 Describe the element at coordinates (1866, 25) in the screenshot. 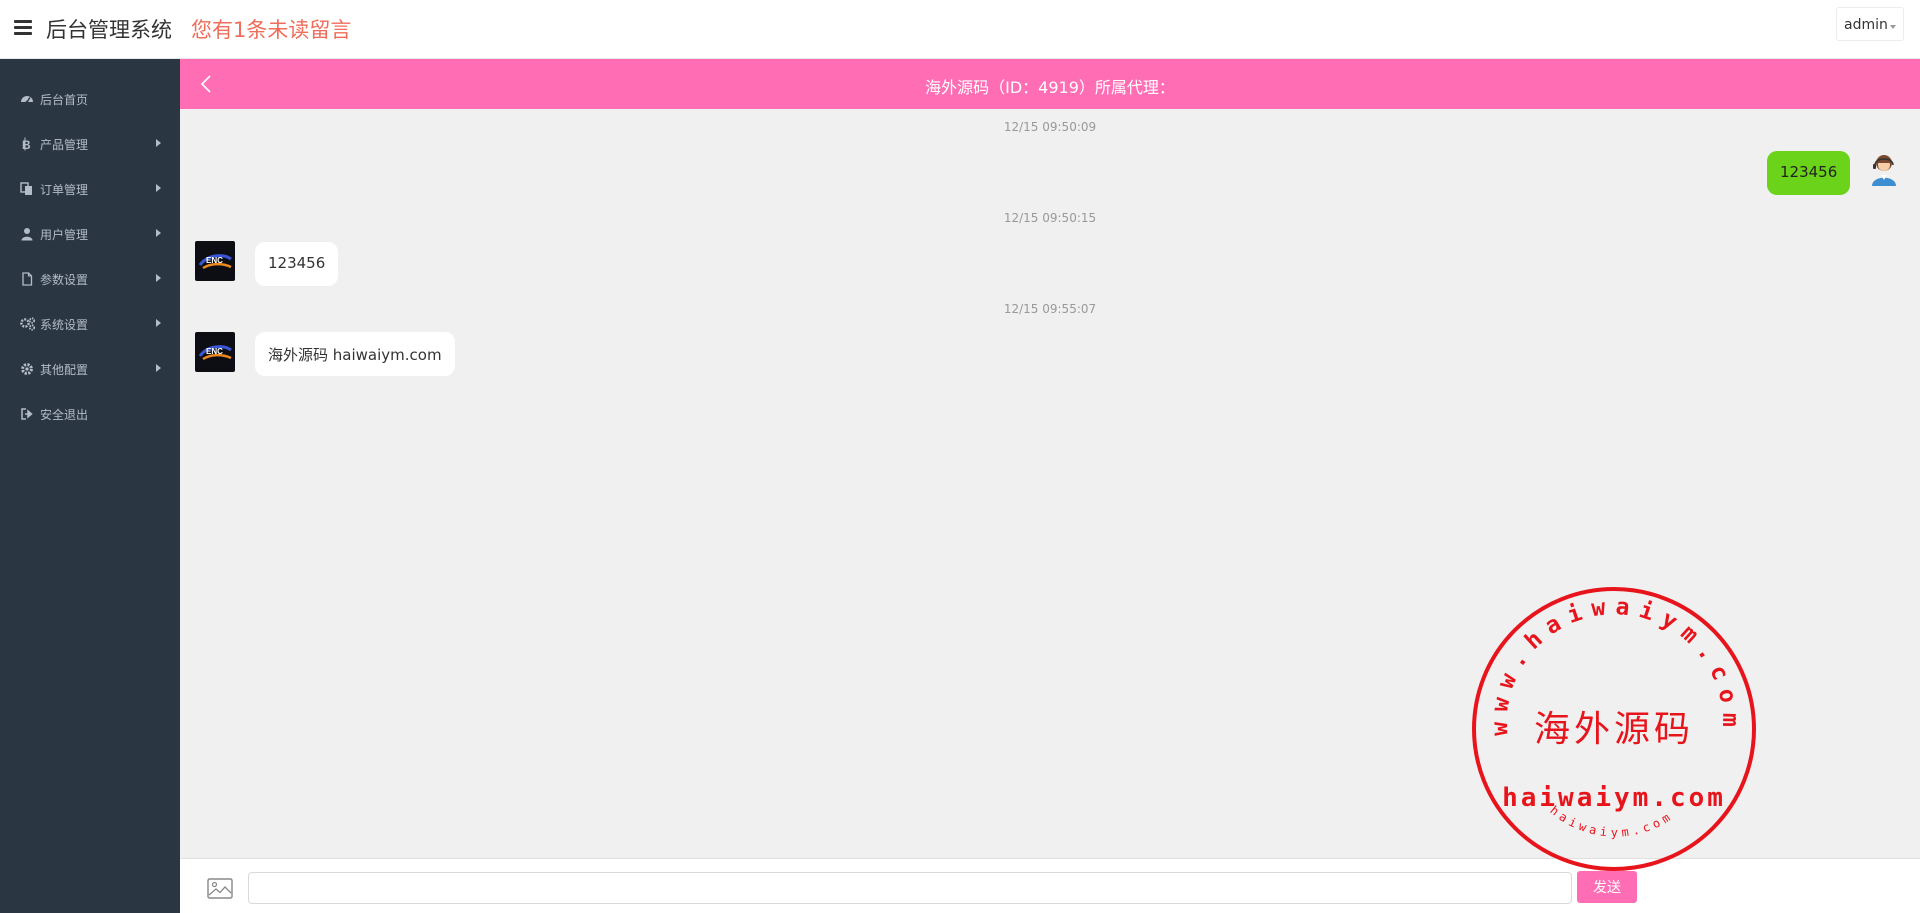

I see `user-name: admin` at that location.